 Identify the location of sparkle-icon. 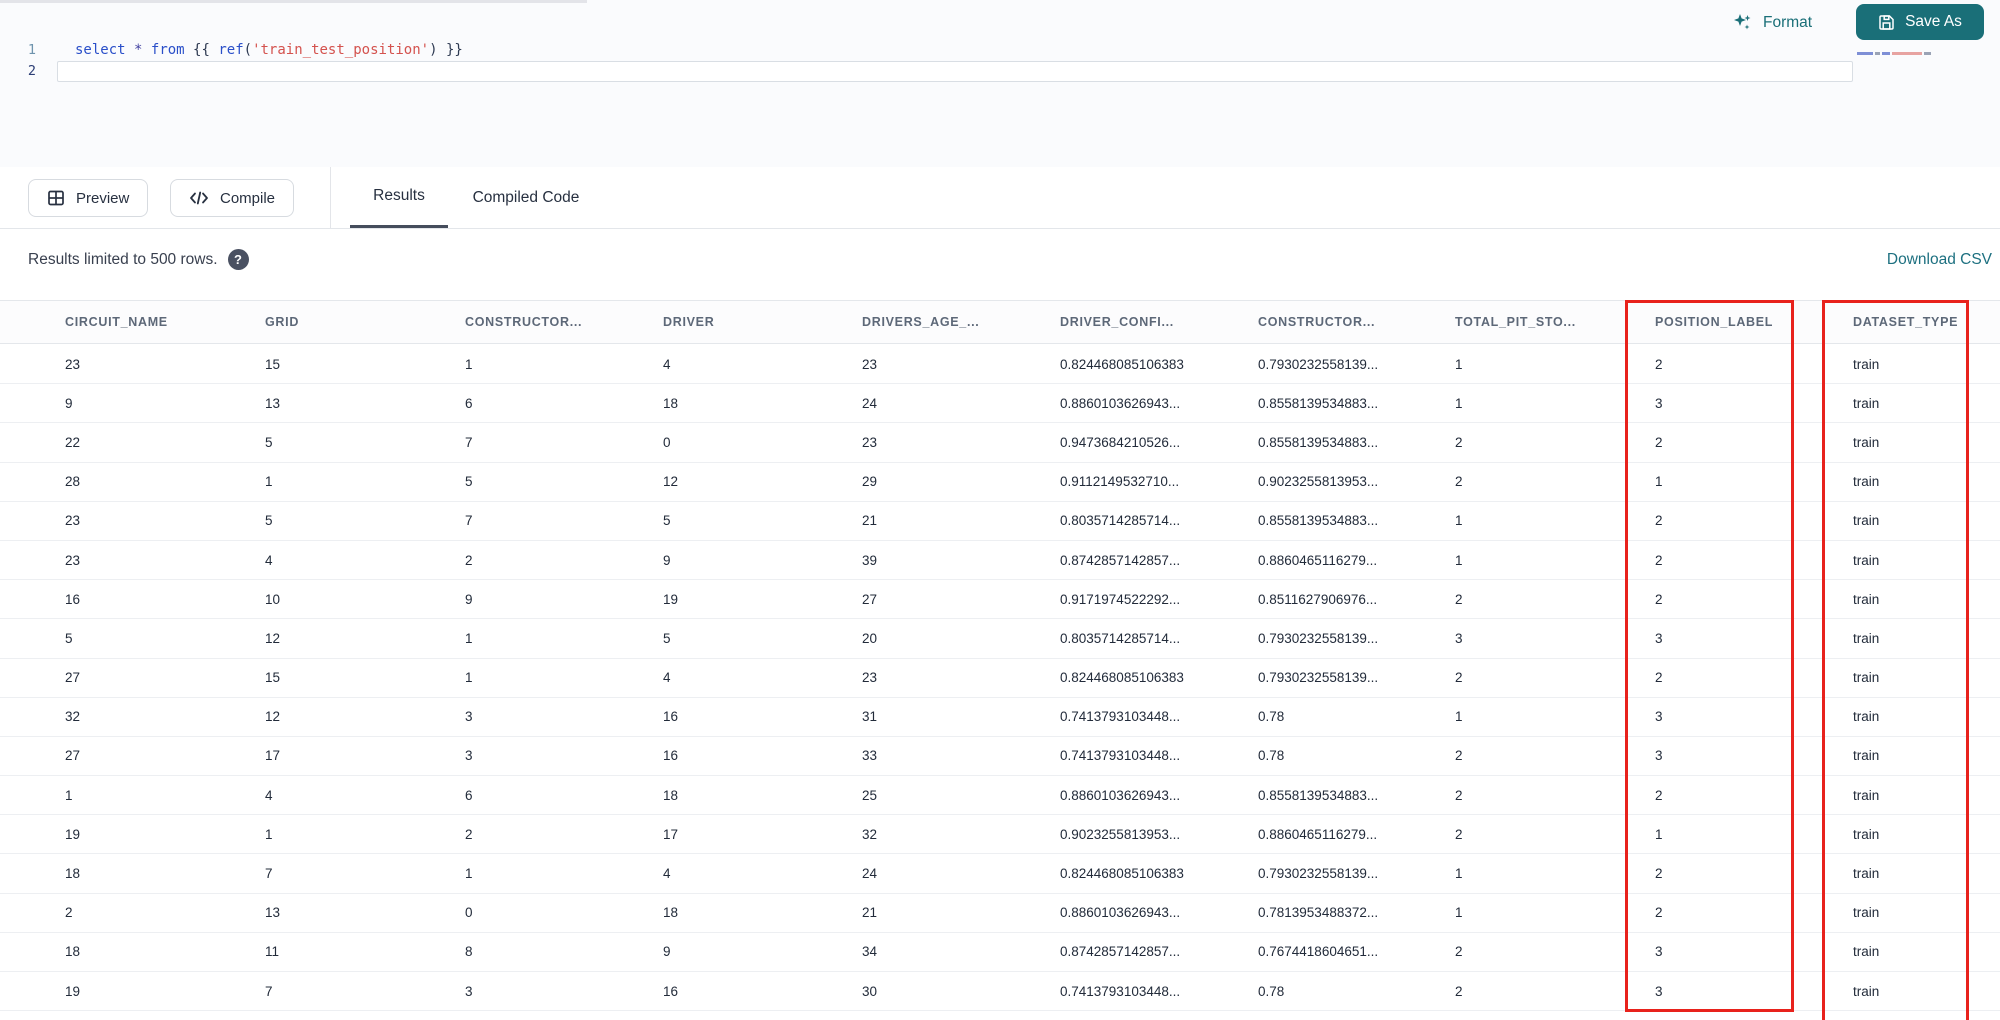
(1743, 23).